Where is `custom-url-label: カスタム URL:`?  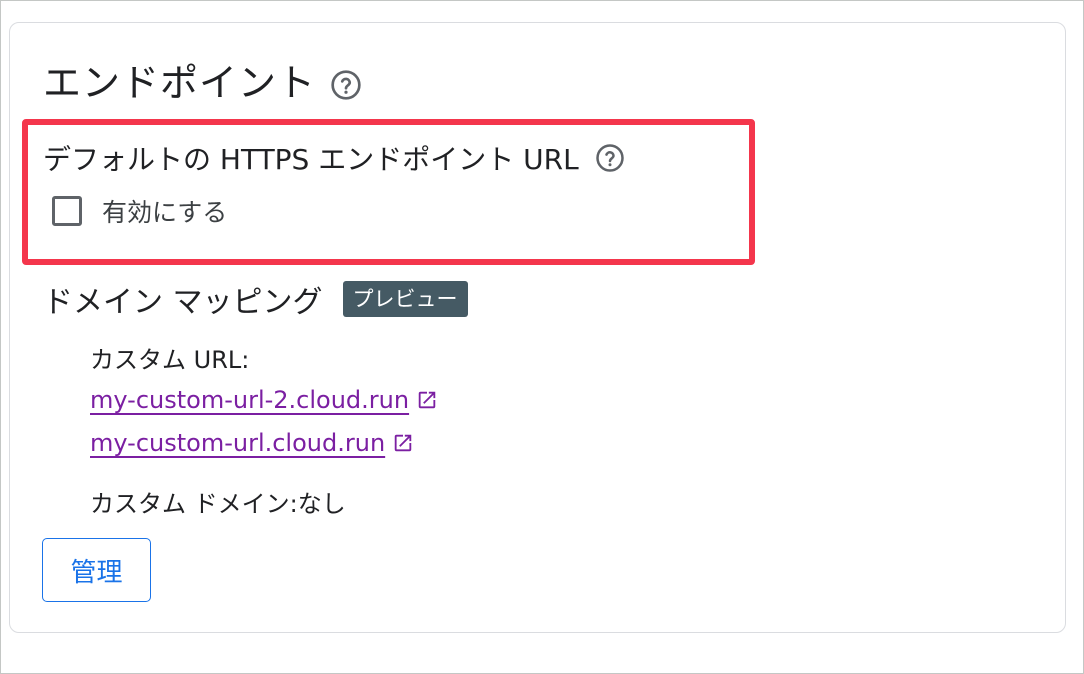
custom-url-label: カスタム URL: is located at coordinates (170, 360).